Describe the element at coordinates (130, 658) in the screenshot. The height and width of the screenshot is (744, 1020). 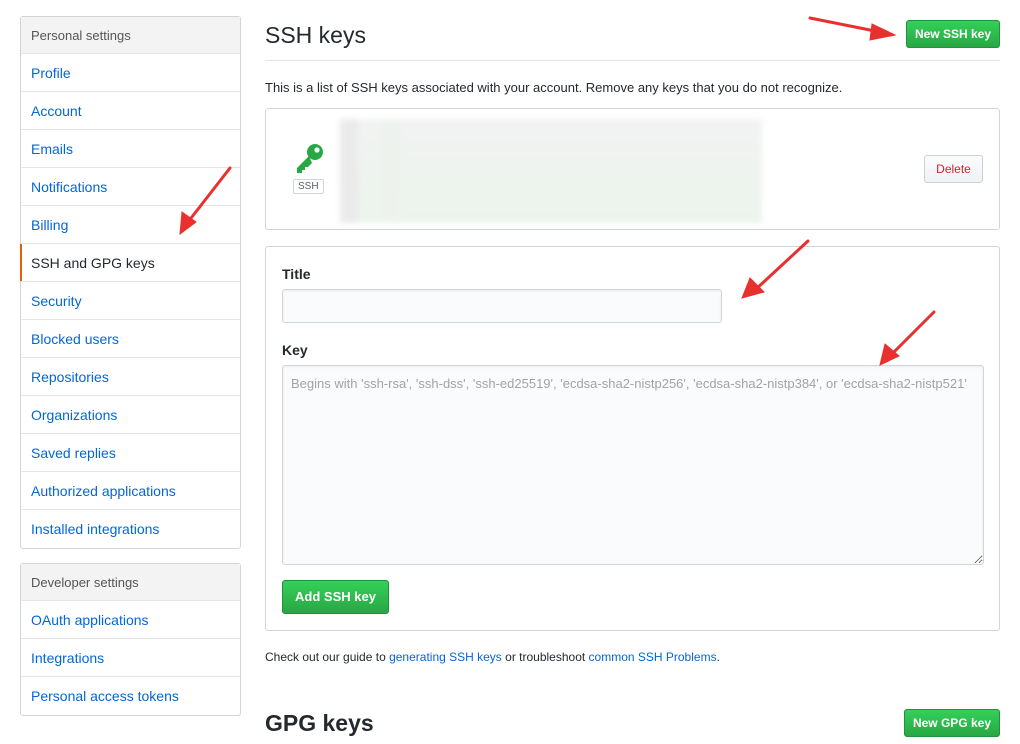
I see `sidebar-item-integrations: Integrations` at that location.